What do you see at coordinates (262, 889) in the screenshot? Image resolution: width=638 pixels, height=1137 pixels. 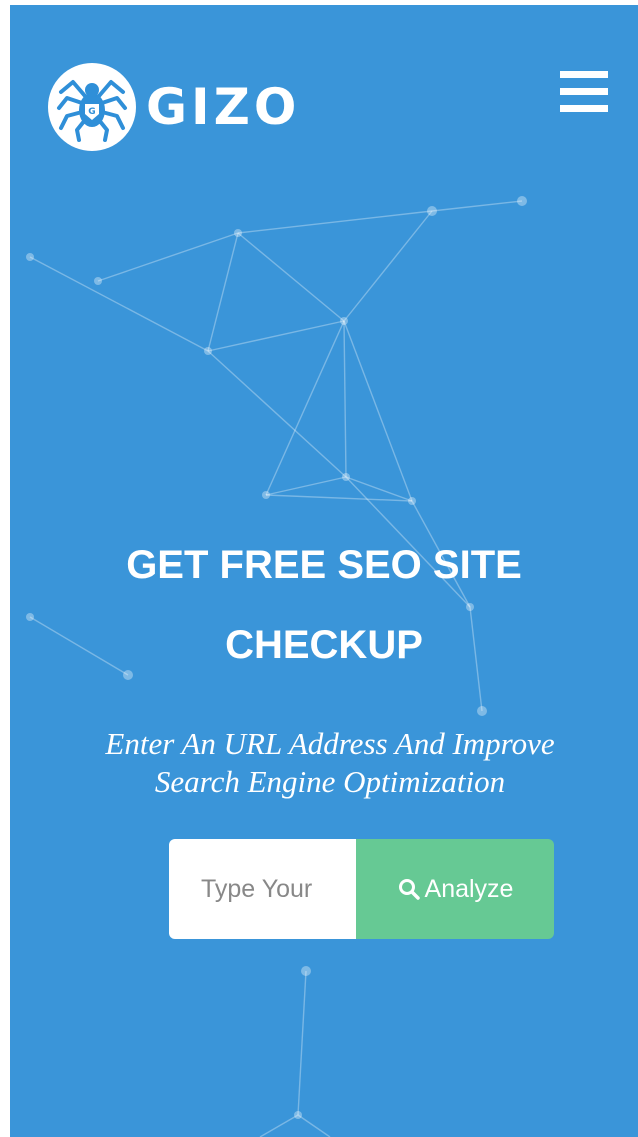 I see `url-input` at bounding box center [262, 889].